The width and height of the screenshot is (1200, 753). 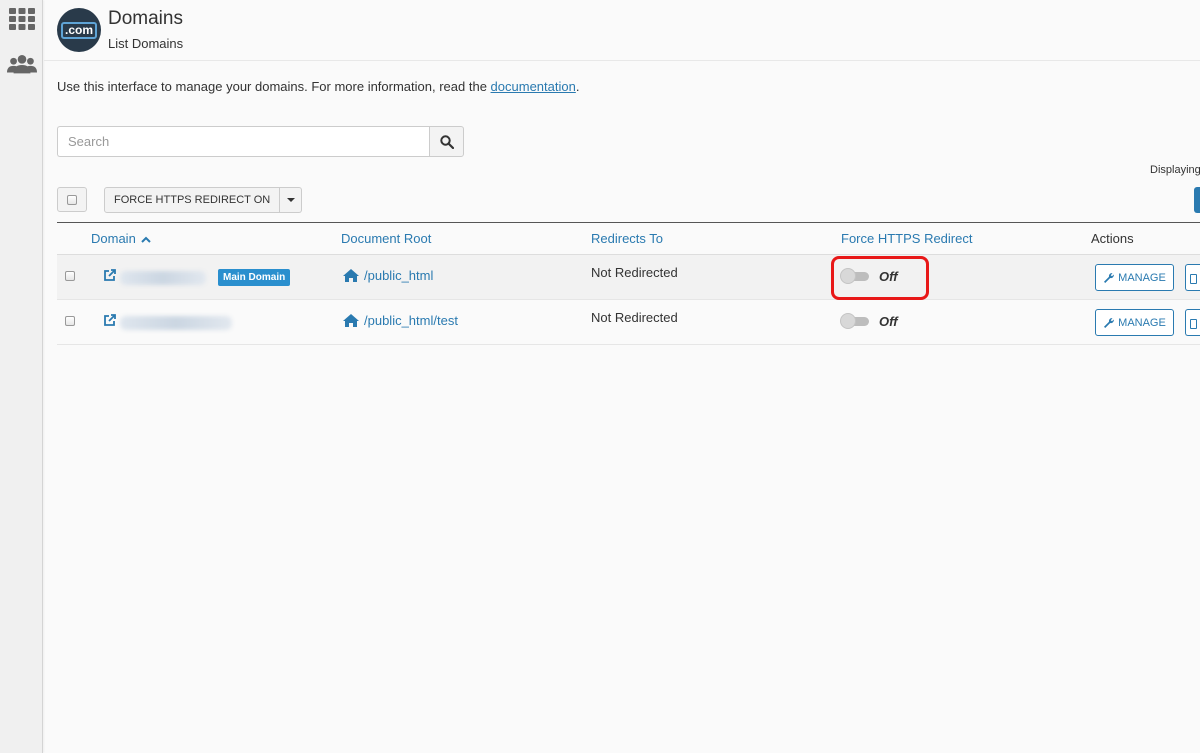 What do you see at coordinates (533, 86) in the screenshot?
I see `documentation-link: documentation` at bounding box center [533, 86].